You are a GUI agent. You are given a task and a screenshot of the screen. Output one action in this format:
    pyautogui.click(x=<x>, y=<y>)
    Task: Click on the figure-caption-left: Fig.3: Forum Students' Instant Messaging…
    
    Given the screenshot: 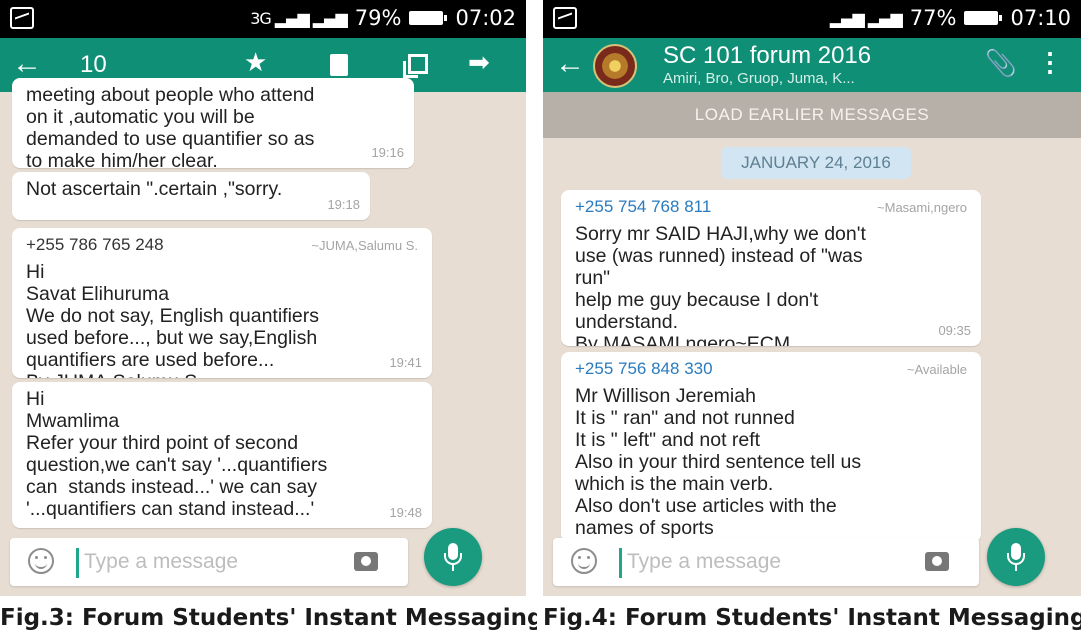 What is the action you would take?
    pyautogui.click(x=268, y=618)
    